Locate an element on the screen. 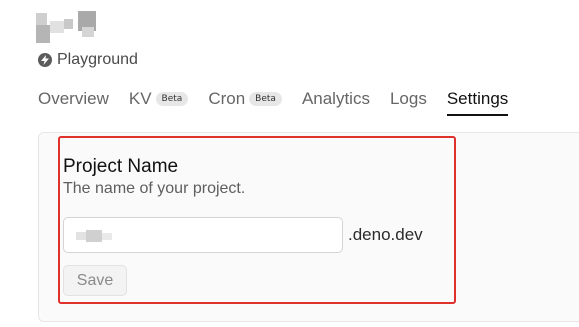 The height and width of the screenshot is (327, 579). tab-analytics: Analytics is located at coordinates (336, 99).